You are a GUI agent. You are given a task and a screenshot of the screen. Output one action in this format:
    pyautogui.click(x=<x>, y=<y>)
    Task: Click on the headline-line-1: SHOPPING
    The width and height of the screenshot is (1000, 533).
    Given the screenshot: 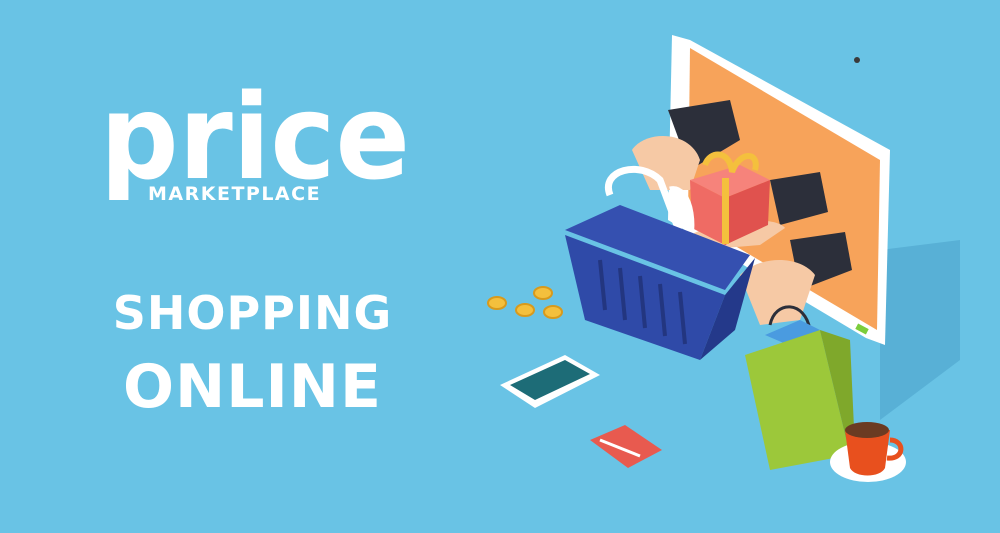 What is the action you would take?
    pyautogui.click(x=252, y=313)
    